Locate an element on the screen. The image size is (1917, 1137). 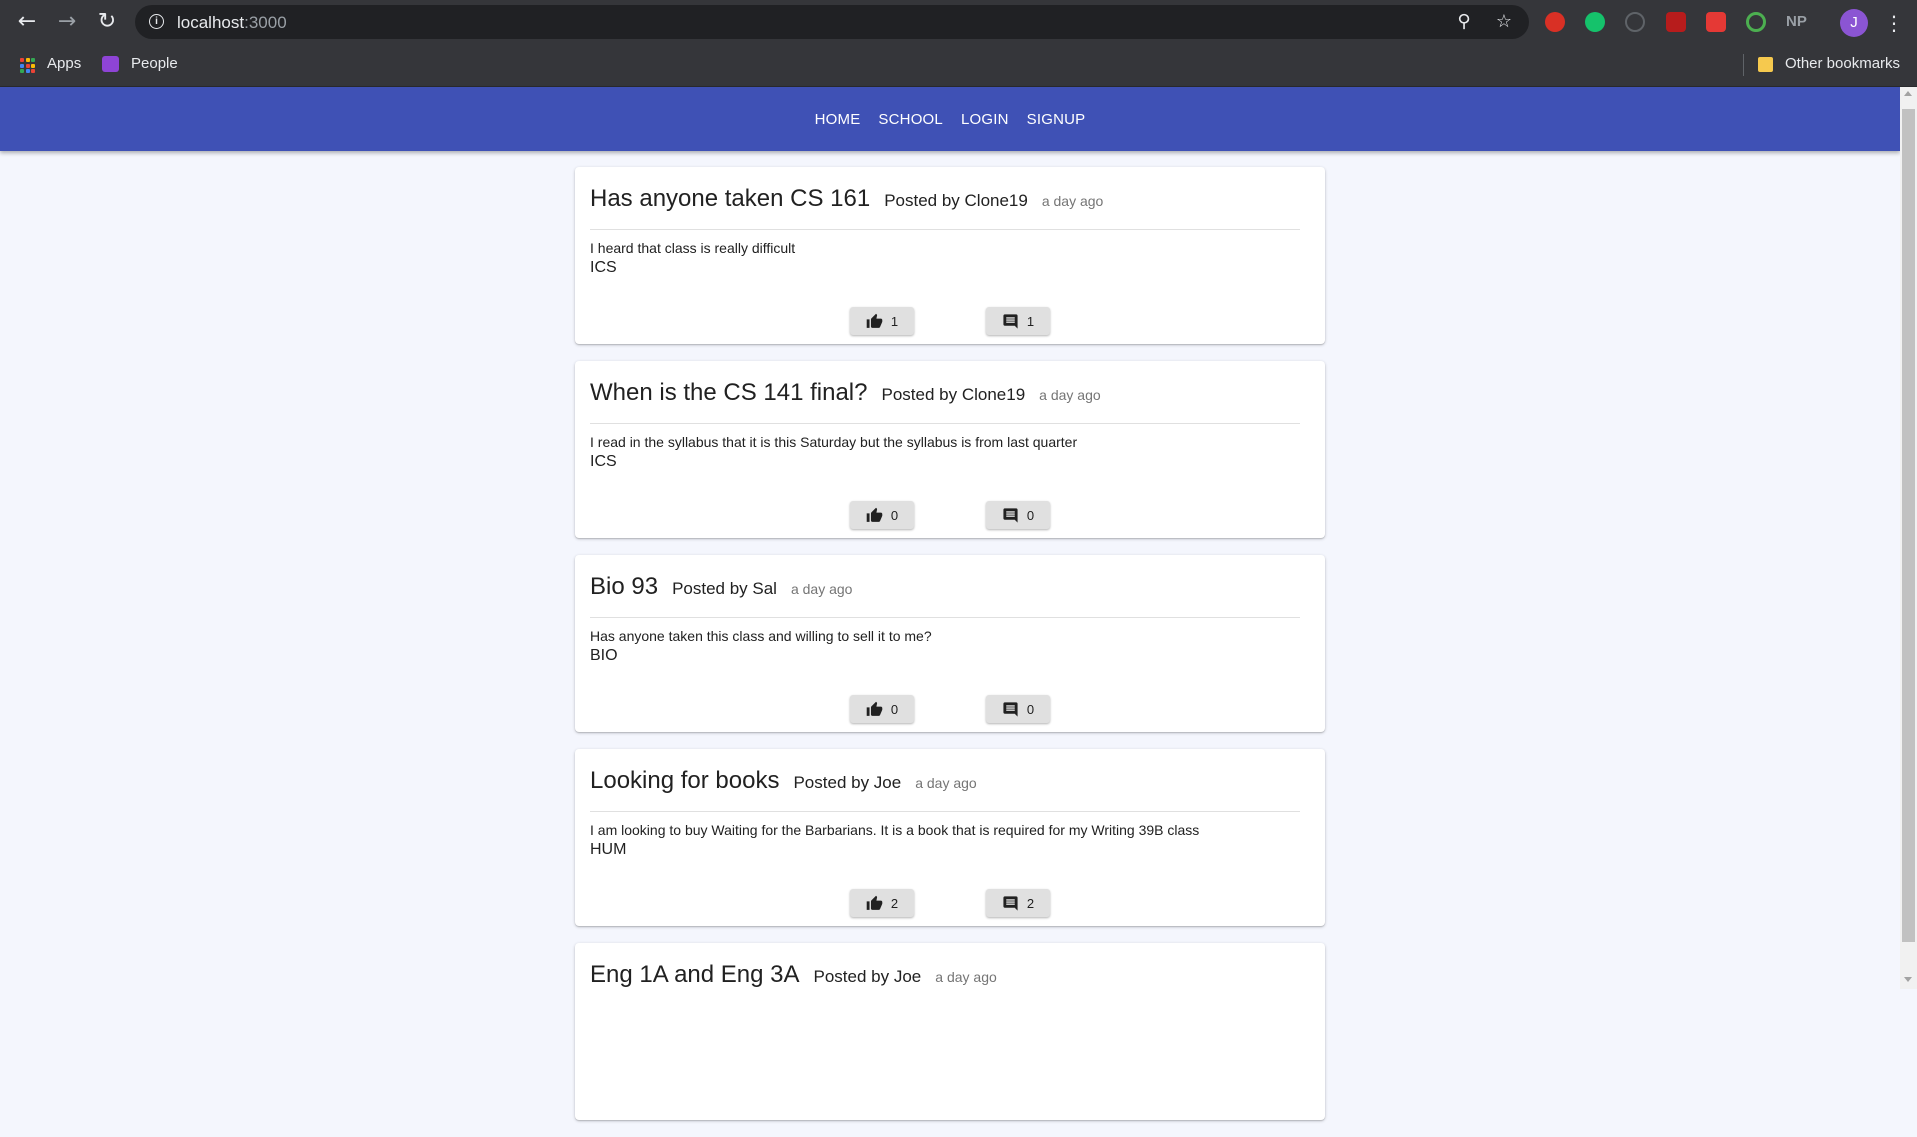
like-count: 1 is located at coordinates (894, 321).